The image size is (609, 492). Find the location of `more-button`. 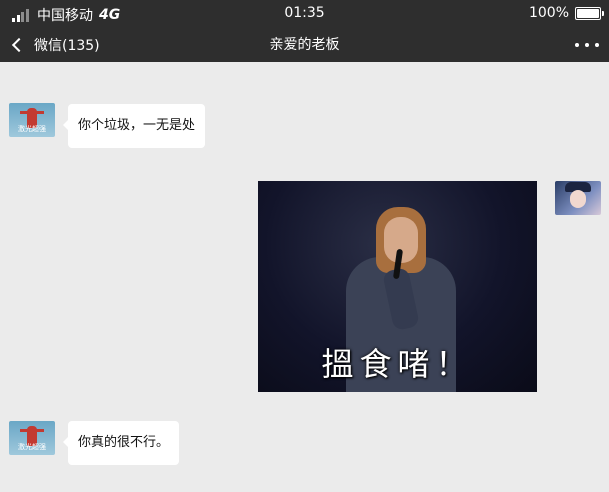

more-button is located at coordinates (587, 45).